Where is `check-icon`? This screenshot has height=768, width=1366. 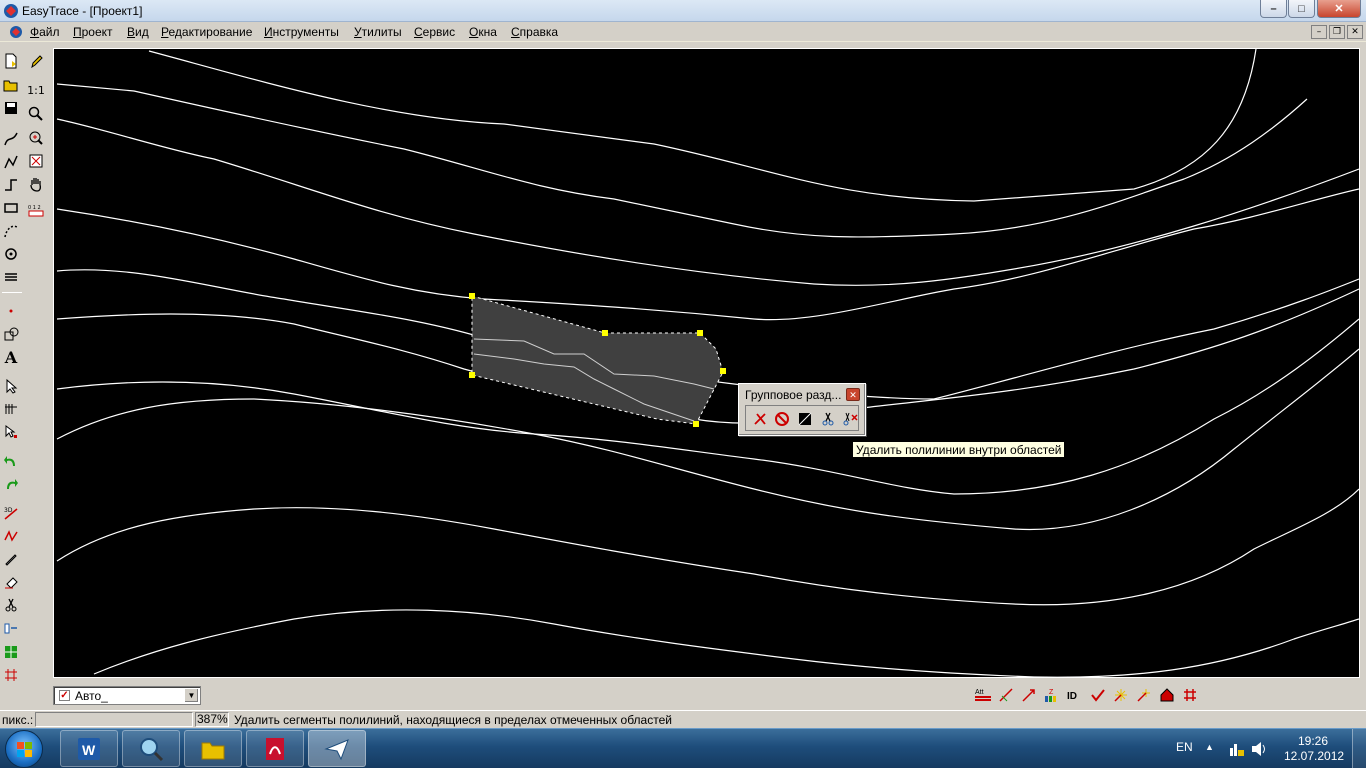 check-icon is located at coordinates (1098, 695).